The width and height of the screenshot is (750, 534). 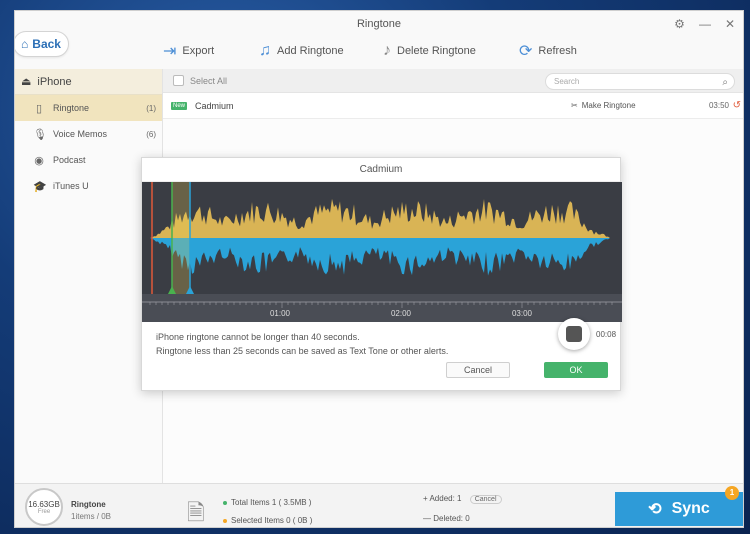 What do you see at coordinates (576, 370) in the screenshot?
I see `ok-button: OK` at bounding box center [576, 370].